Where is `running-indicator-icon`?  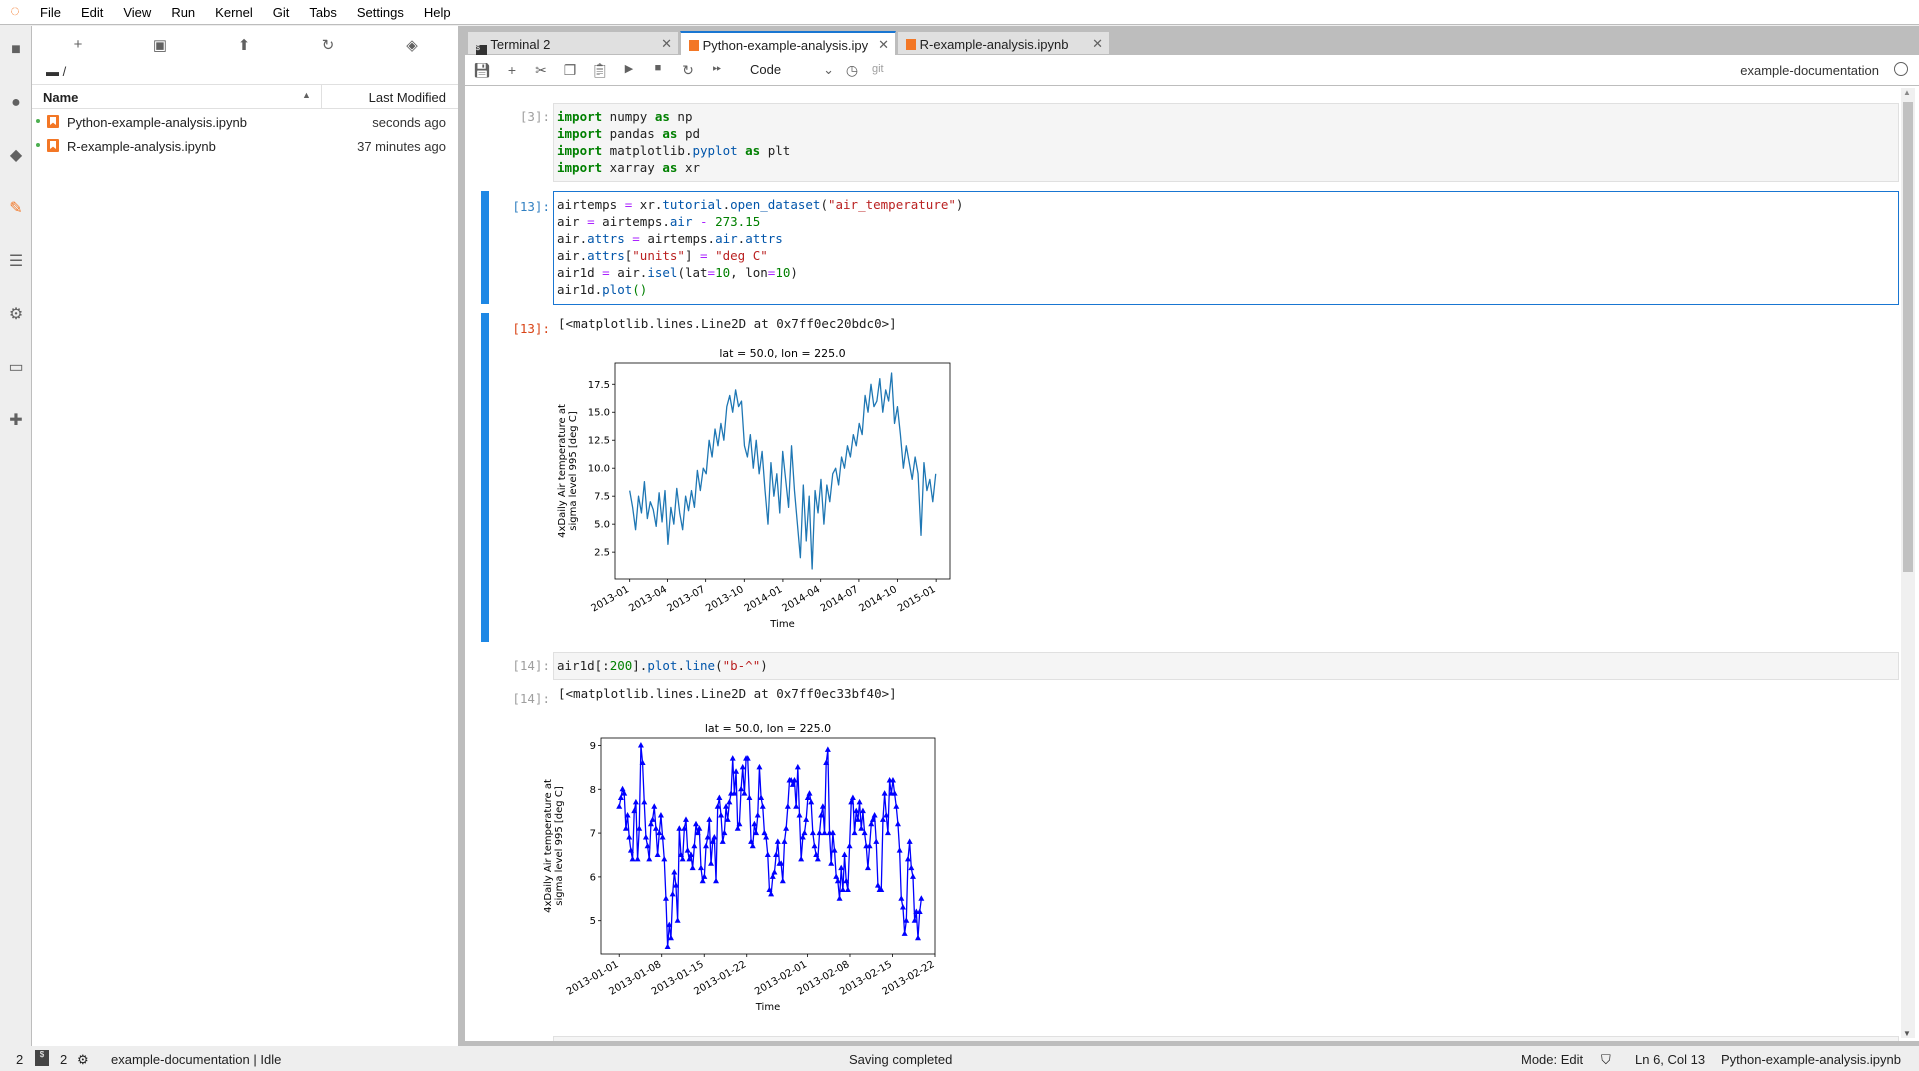
running-indicator-icon is located at coordinates (38, 145).